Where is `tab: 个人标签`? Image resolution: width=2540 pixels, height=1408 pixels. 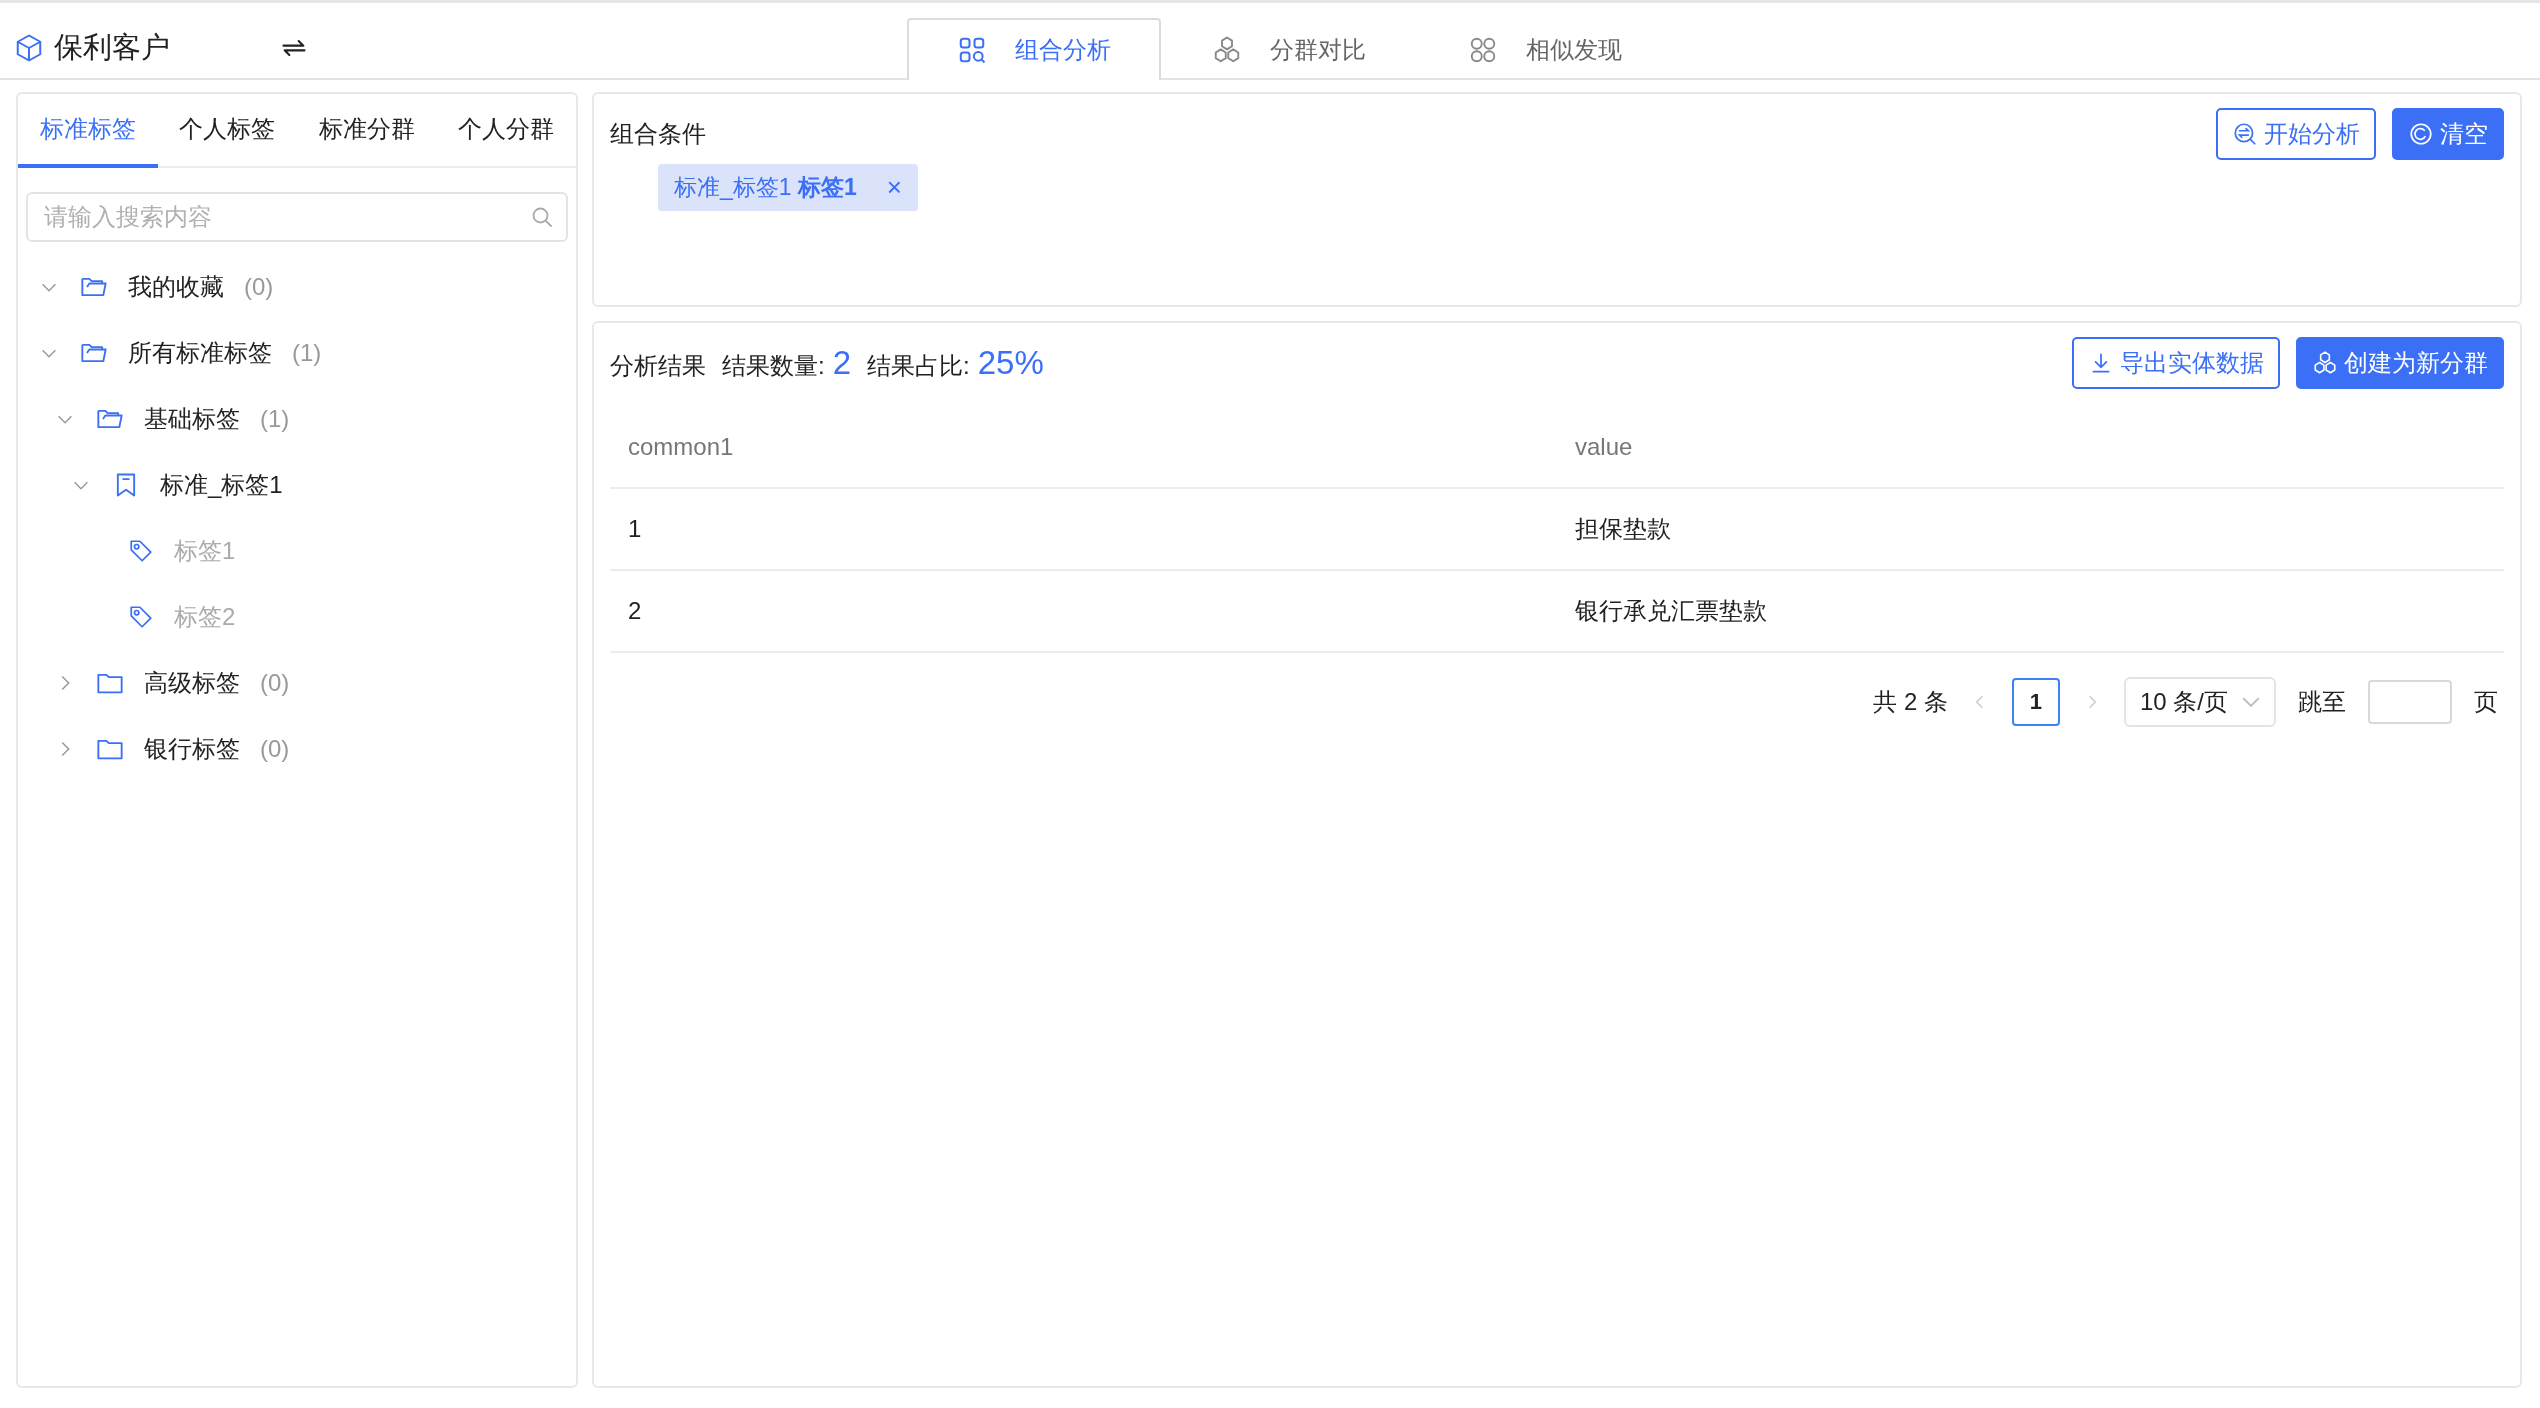
tab: 个人标签 is located at coordinates (227, 131).